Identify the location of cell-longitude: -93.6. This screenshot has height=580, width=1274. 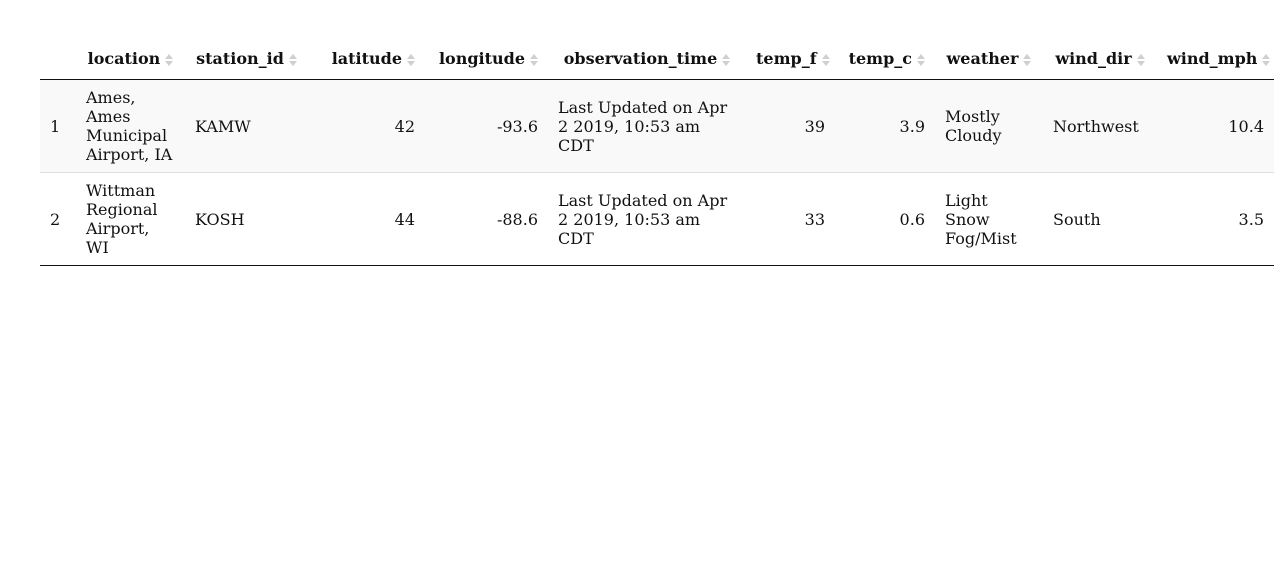
(517, 126).